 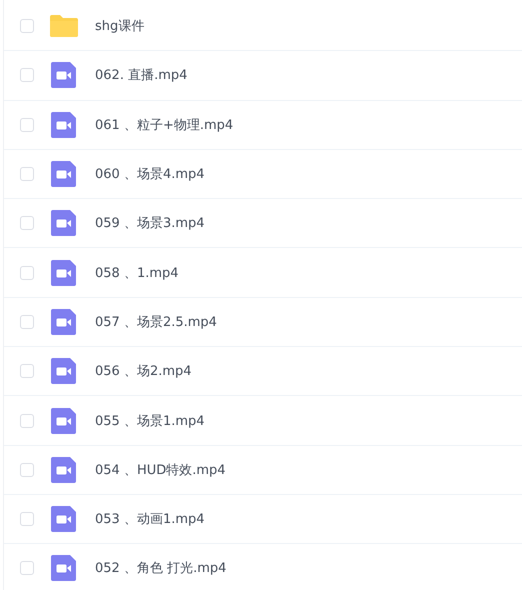 What do you see at coordinates (150, 519) in the screenshot?
I see `file-name: 053 、动画1.mp4` at bounding box center [150, 519].